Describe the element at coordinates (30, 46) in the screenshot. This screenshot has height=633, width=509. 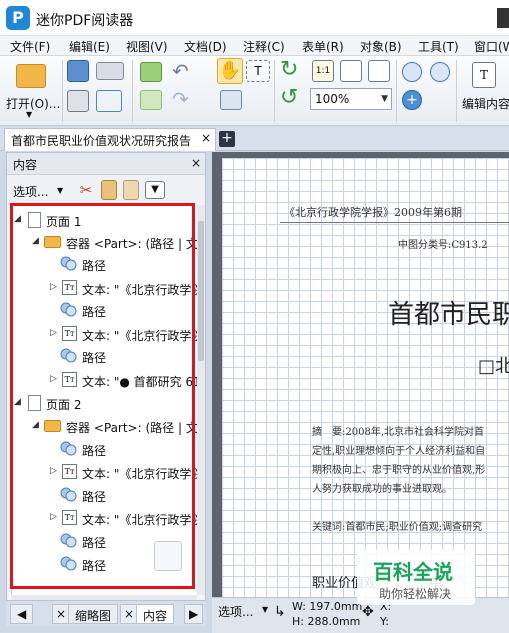
I see `menu-file: 文件(F)` at that location.